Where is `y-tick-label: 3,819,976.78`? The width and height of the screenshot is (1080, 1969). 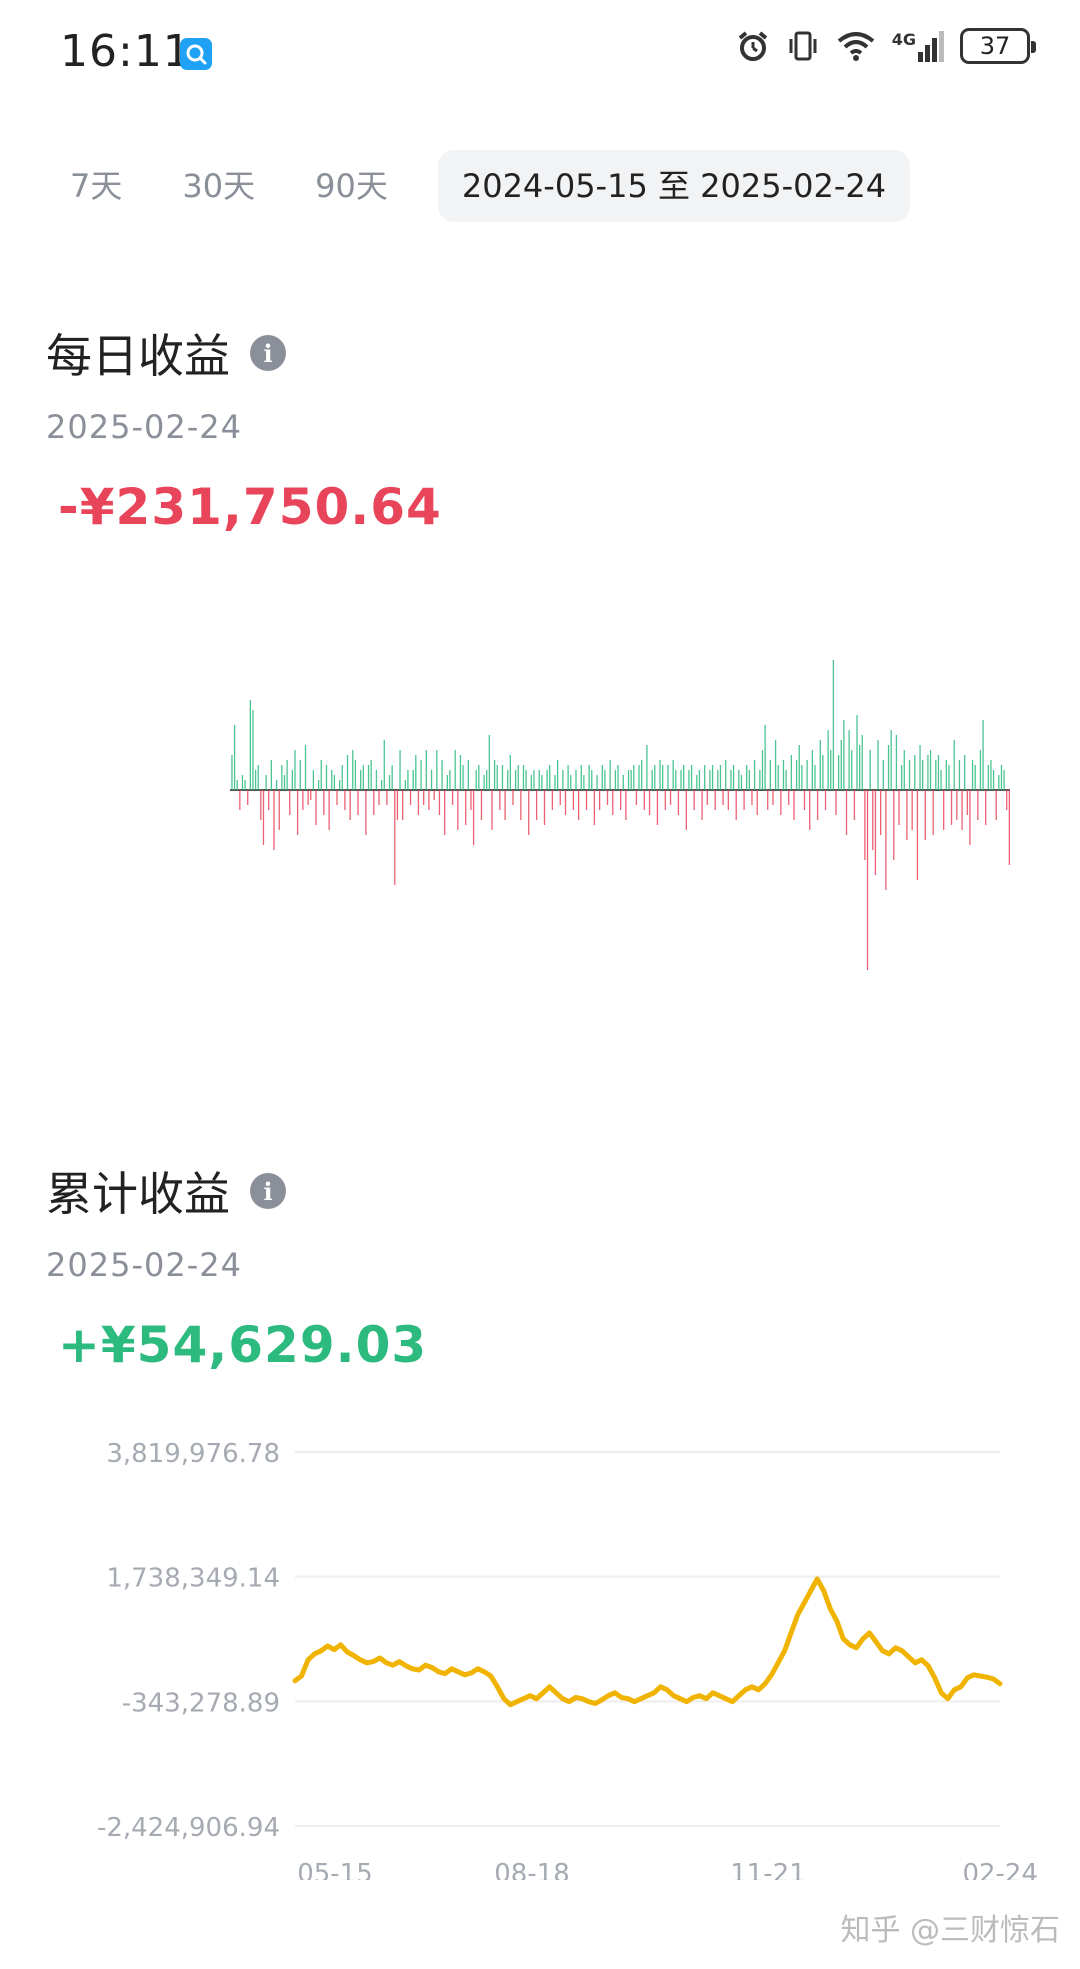
y-tick-label: 3,819,976.78 is located at coordinates (193, 1454).